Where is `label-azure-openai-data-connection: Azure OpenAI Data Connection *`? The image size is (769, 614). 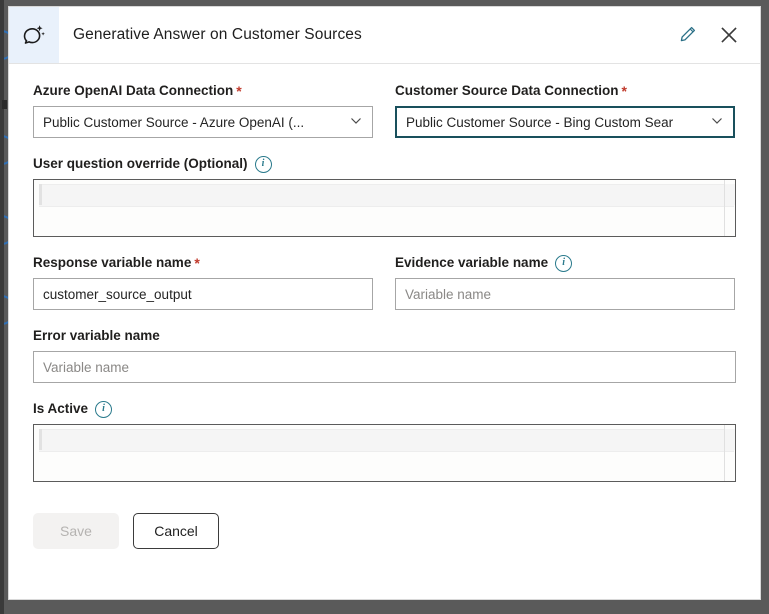
label-azure-openai-data-connection: Azure OpenAI Data Connection * is located at coordinates (203, 91).